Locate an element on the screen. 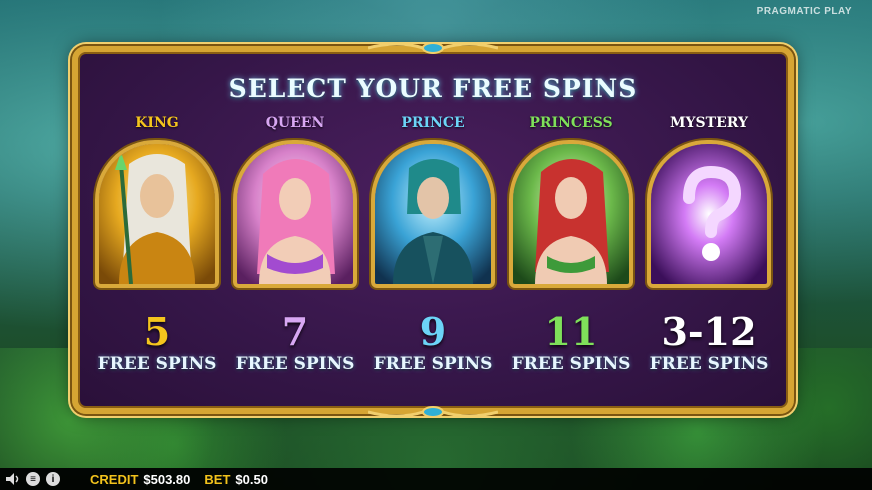 The width and height of the screenshot is (872, 490). option-name: QUEEN is located at coordinates (295, 123).